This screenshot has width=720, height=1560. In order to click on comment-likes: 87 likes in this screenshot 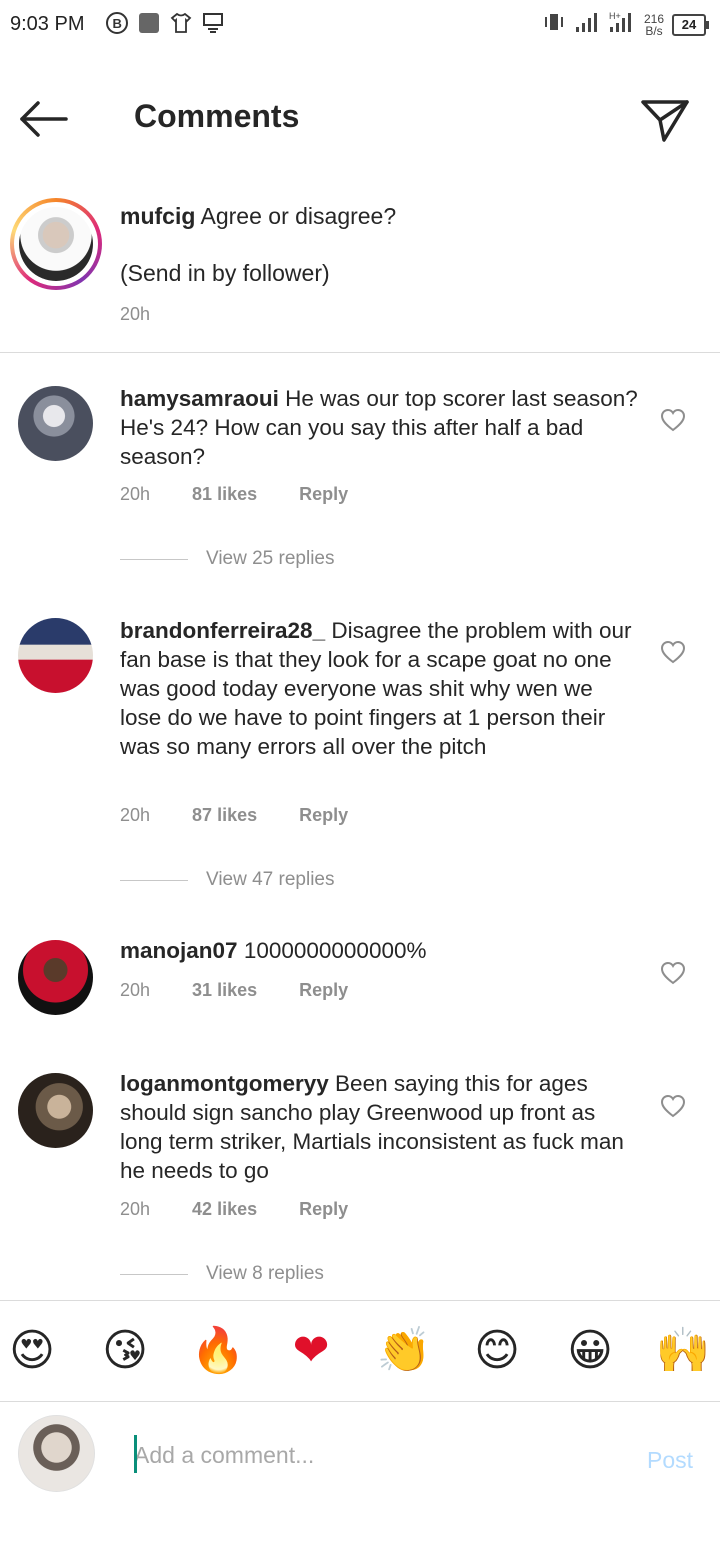, I will do `click(224, 815)`.